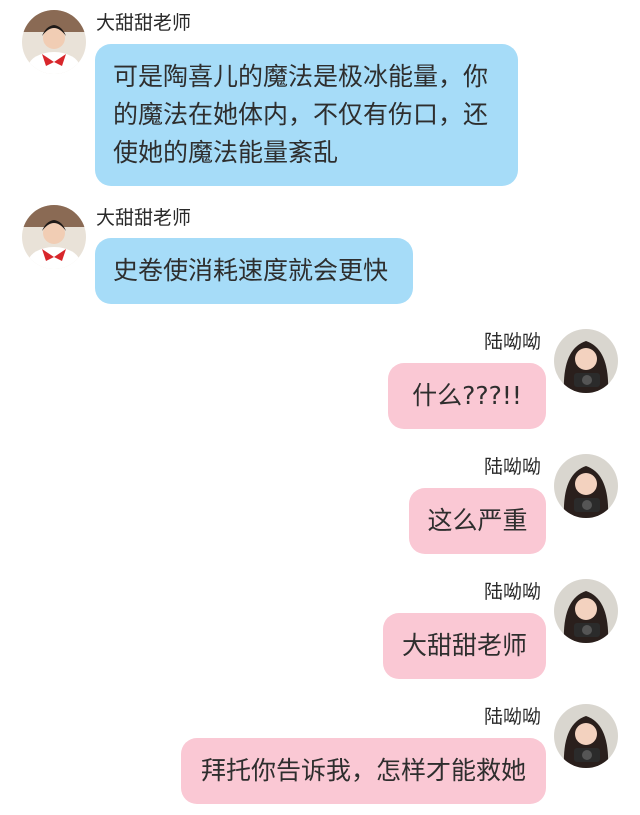 The image size is (640, 815). Describe the element at coordinates (254, 271) in the screenshot. I see `message-bubble: 史卷使消耗速度就会更快` at that location.